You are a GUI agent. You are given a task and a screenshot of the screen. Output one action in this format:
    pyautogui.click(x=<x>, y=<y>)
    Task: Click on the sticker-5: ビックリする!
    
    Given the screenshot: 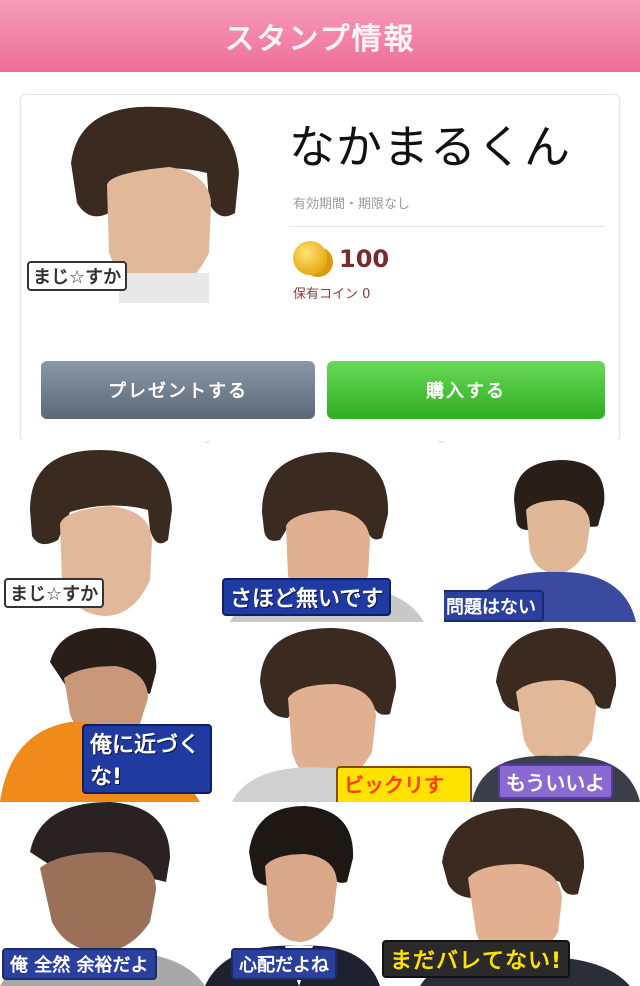 What is the action you would take?
    pyautogui.click(x=342, y=712)
    